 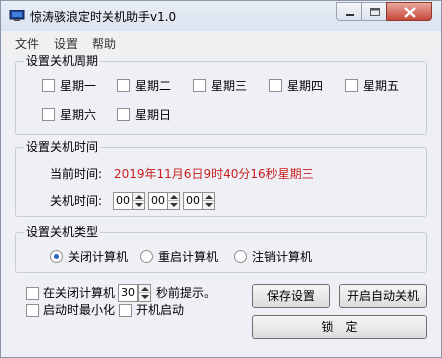 I want to click on second-spinner, so click(x=208, y=201).